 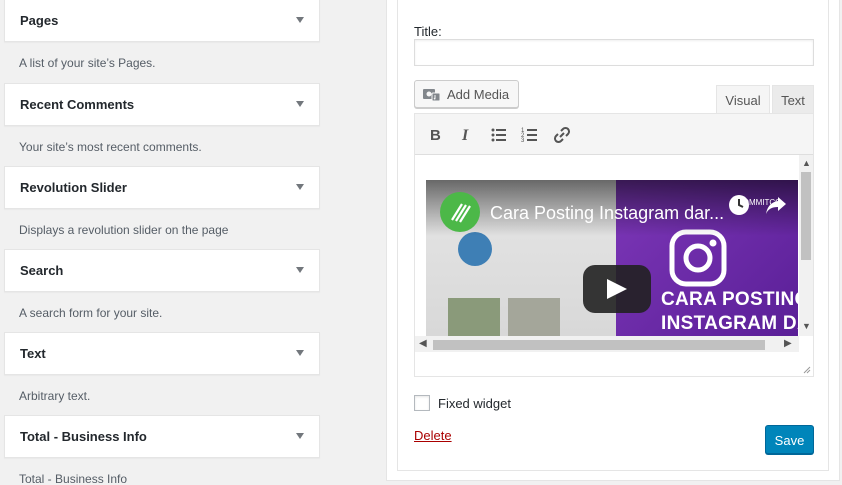 I want to click on widget-description: Your site’s most recent comments., so click(x=110, y=147).